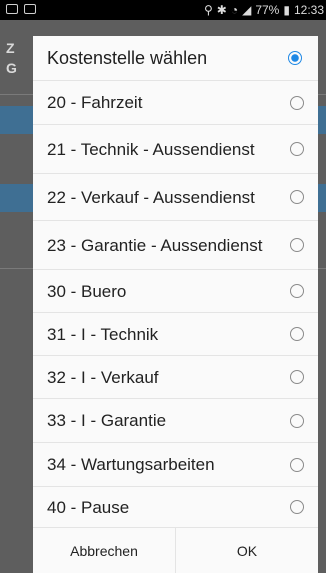 This screenshot has height=573, width=326. What do you see at coordinates (87, 291) in the screenshot?
I see `option-label: 30 - Buero` at bounding box center [87, 291].